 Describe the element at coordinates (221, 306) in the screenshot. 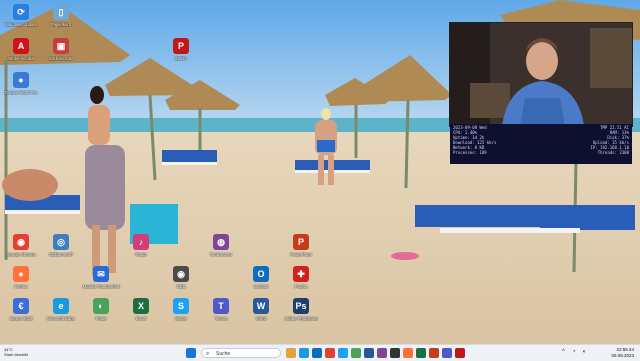

I see `teams-icon: T` at that location.